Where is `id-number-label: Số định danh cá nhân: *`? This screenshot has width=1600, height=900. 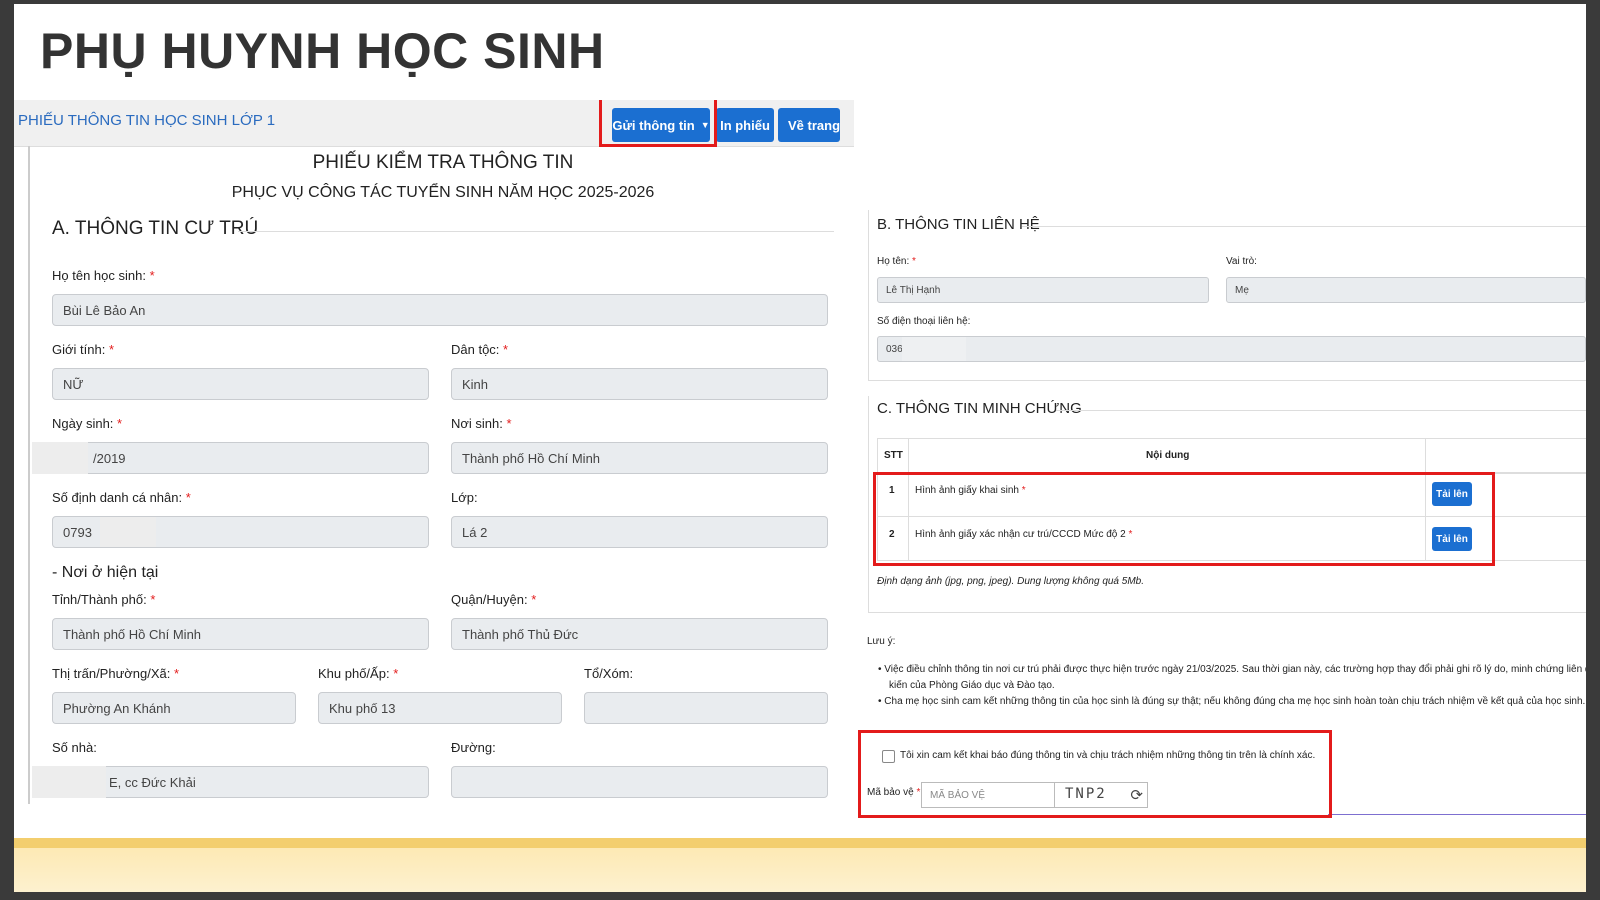 id-number-label: Số định danh cá nhân: * is located at coordinates (121, 497).